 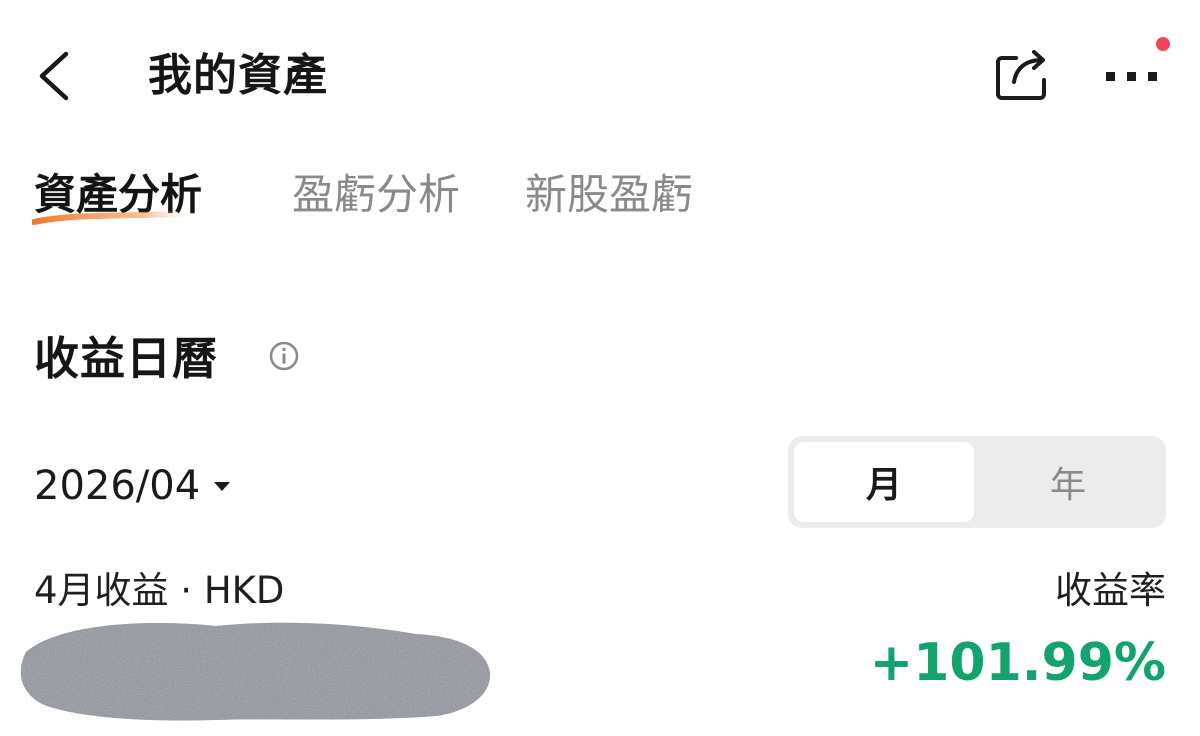 What do you see at coordinates (1132, 75) in the screenshot?
I see `more-horizontal-icon` at bounding box center [1132, 75].